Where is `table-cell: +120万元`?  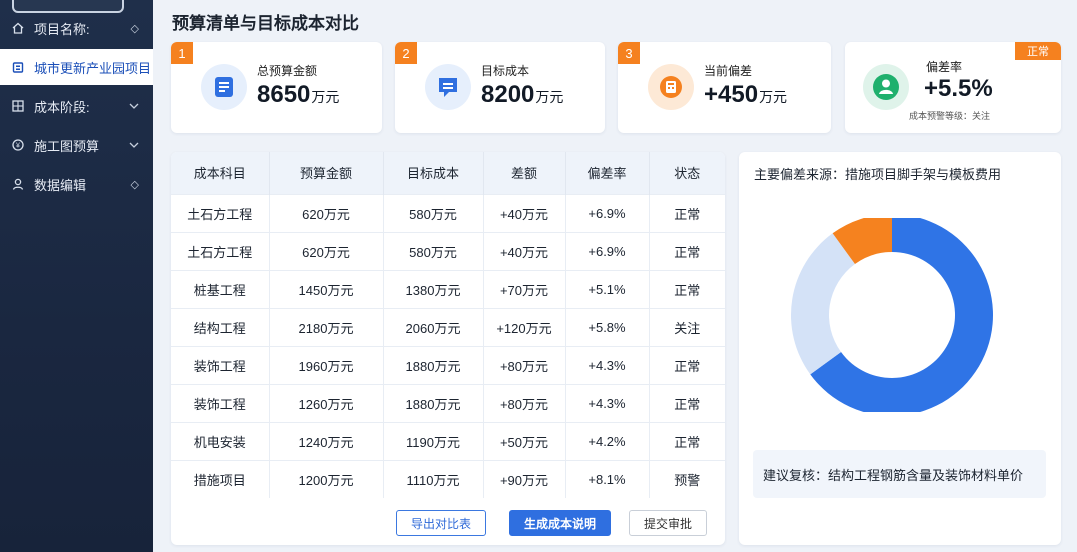 table-cell: +120万元 is located at coordinates (524, 326).